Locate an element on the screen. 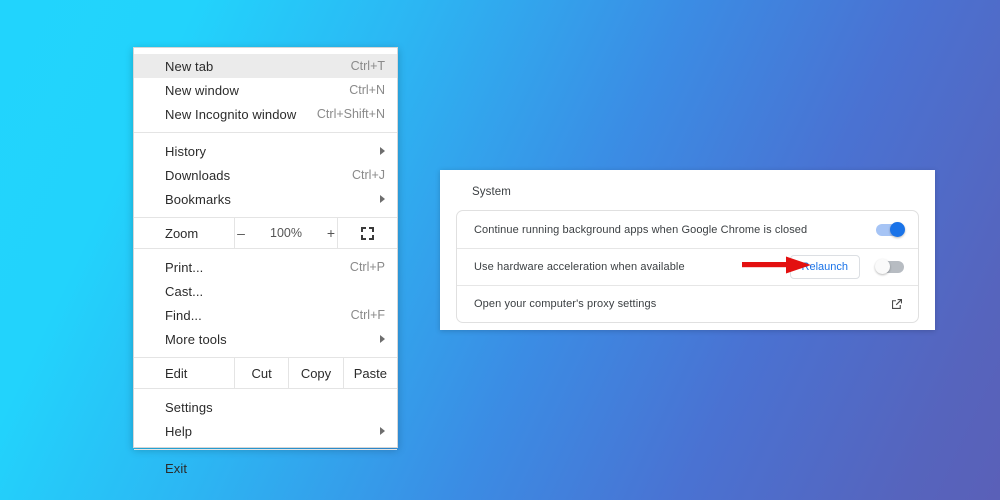 The image size is (1000, 500). menu-item-bookmarks: Bookmarks is located at coordinates (265, 199).